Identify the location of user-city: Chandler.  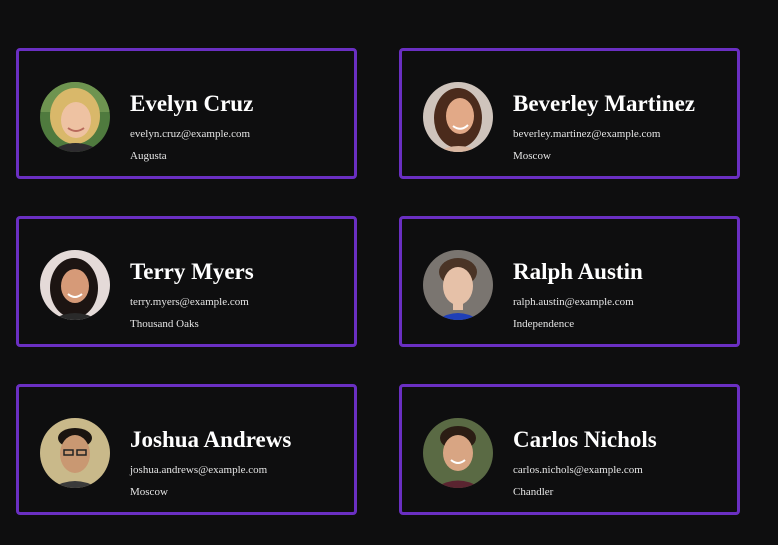
(533, 492).